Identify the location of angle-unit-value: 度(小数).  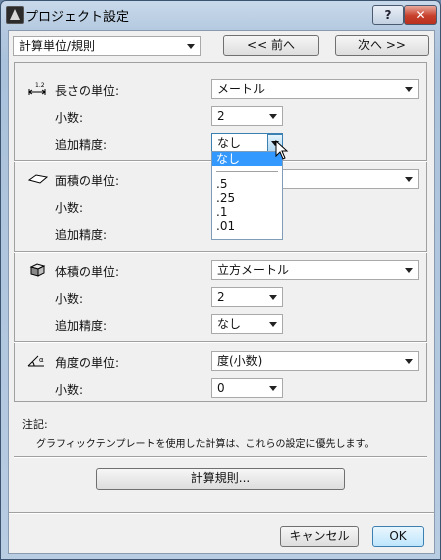
(240, 361).